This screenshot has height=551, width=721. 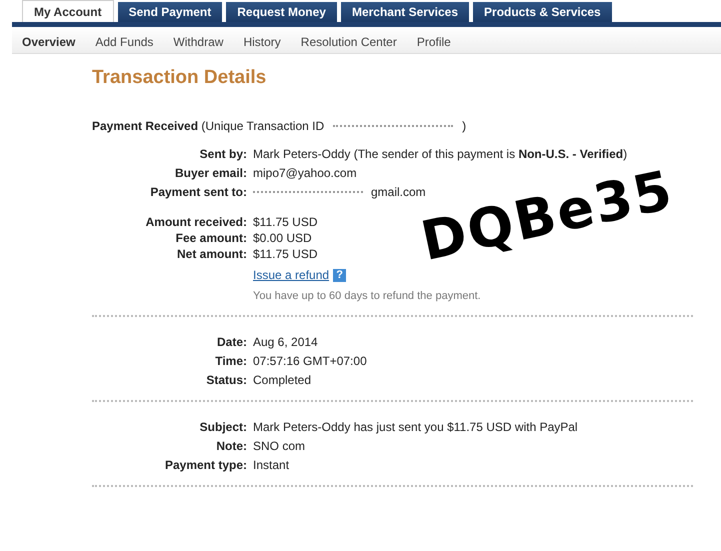 What do you see at coordinates (205, 465) in the screenshot?
I see `field-label: Payment type:` at bounding box center [205, 465].